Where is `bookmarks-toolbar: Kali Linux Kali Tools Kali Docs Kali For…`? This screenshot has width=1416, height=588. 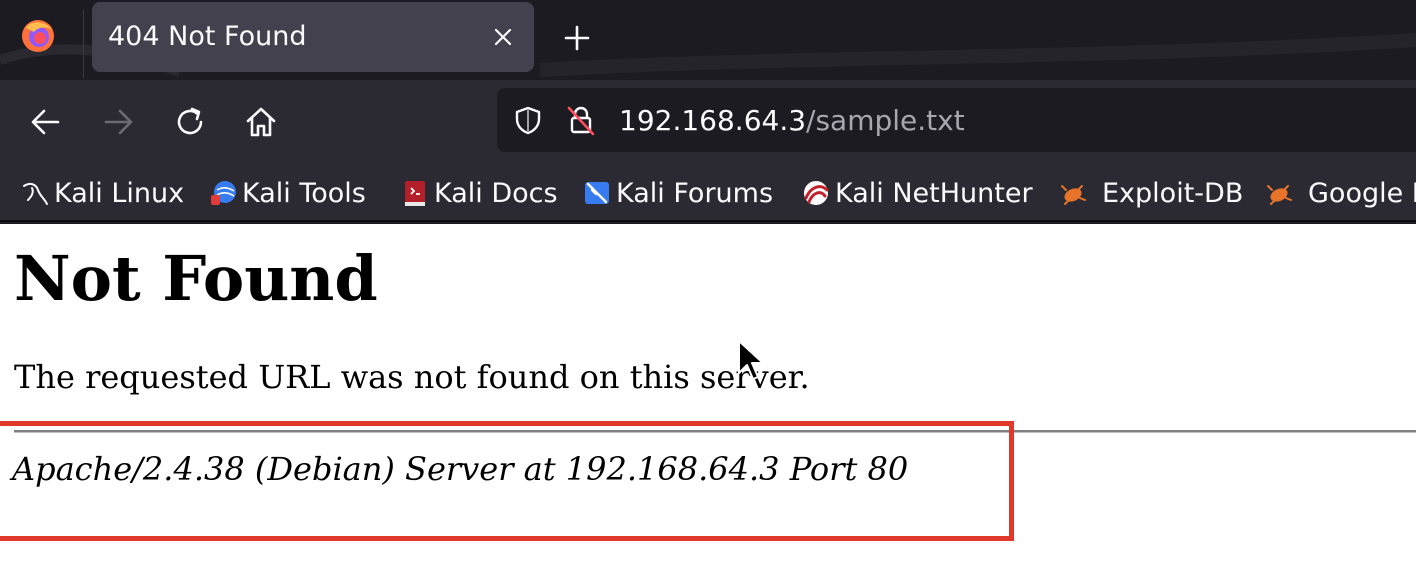 bookmarks-toolbar: Kali Linux Kali Tools Kali Docs Kali For… is located at coordinates (708, 193).